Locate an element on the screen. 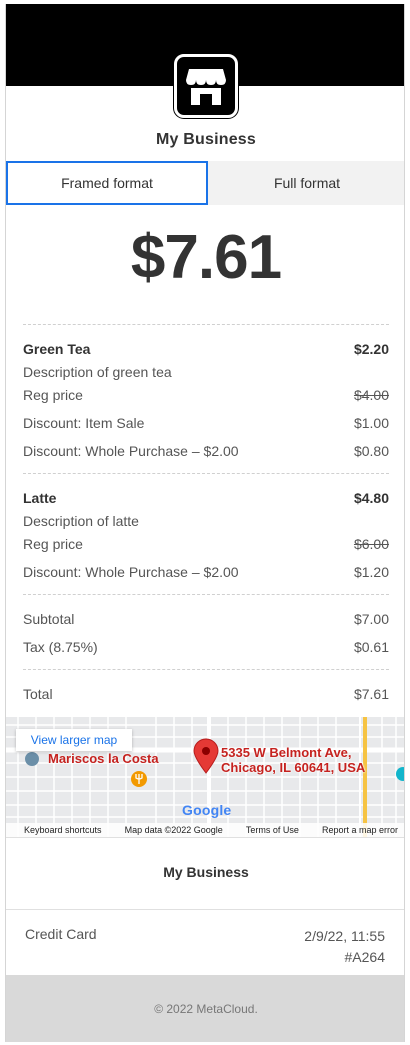 The image size is (410, 1045). keyboard-shortcuts-link: Keyboard shortcuts is located at coordinates (63, 830).